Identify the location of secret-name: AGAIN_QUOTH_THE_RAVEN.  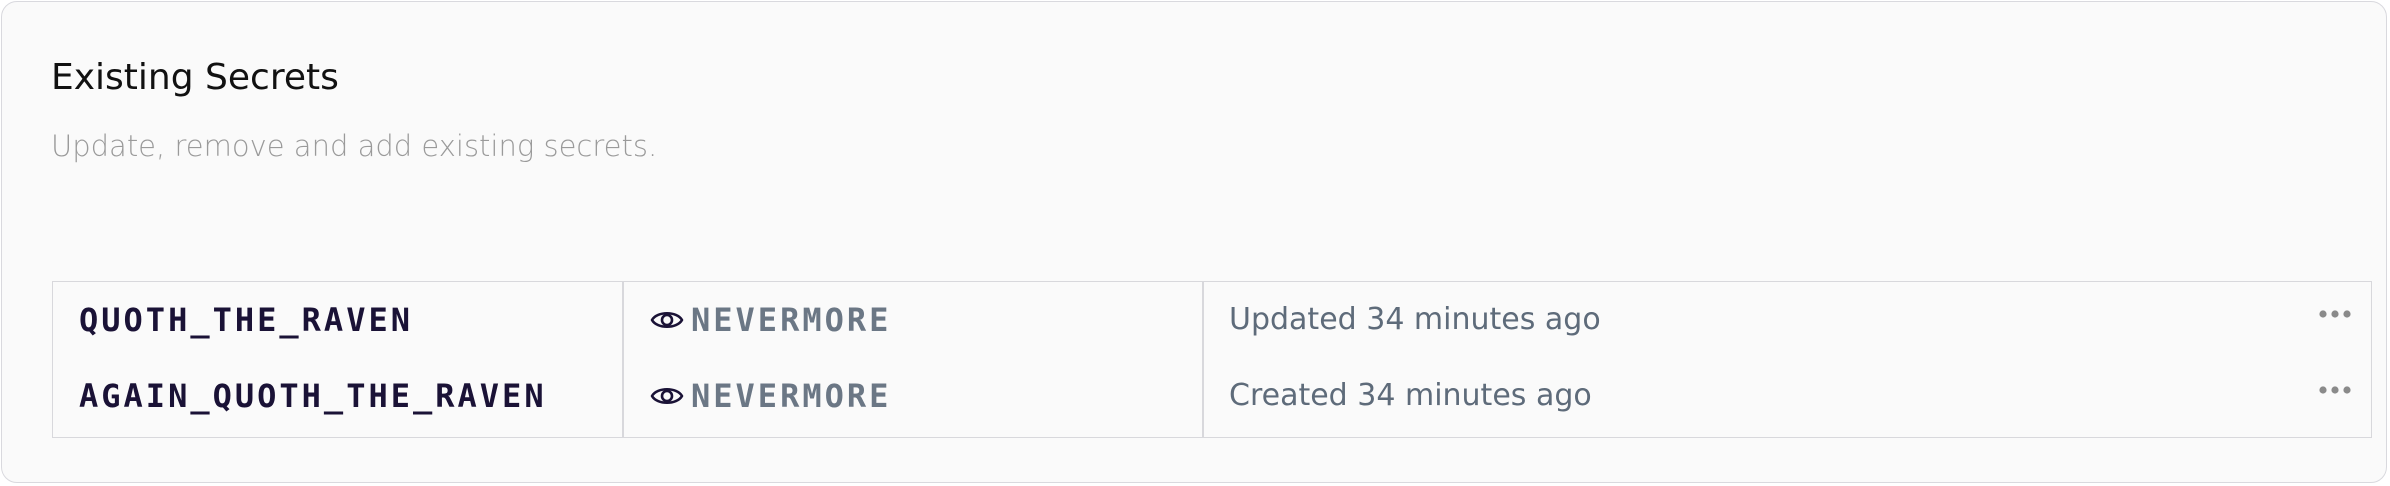
(313, 396).